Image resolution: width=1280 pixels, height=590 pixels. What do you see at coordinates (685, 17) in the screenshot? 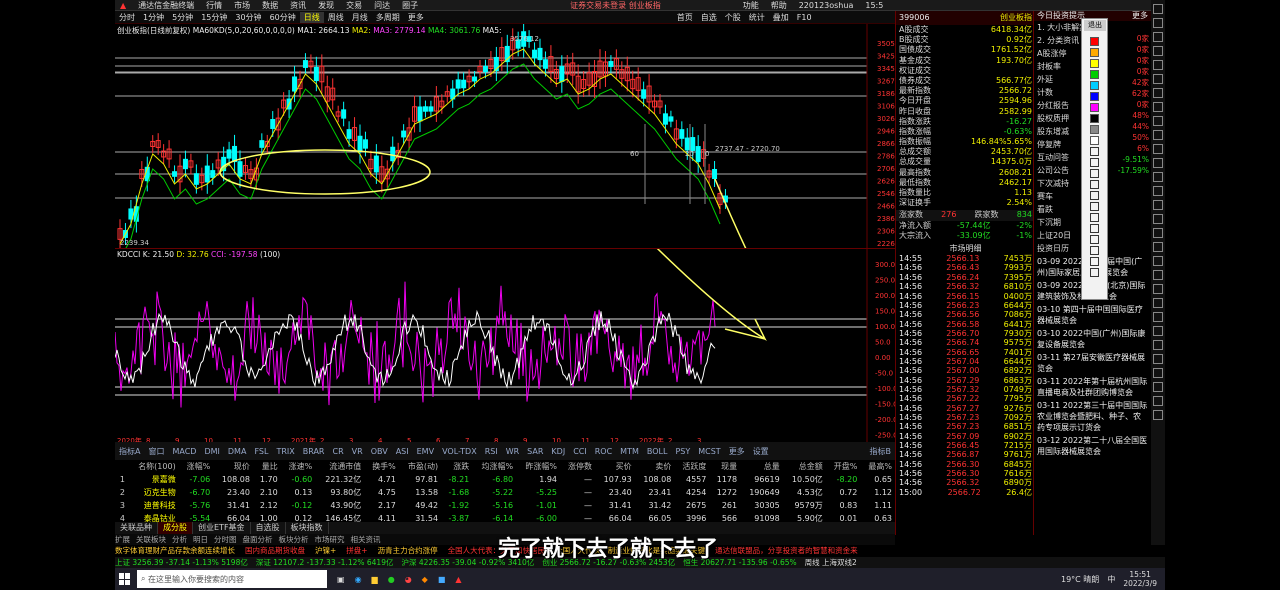
I see `tool-button: 首页` at bounding box center [685, 17].